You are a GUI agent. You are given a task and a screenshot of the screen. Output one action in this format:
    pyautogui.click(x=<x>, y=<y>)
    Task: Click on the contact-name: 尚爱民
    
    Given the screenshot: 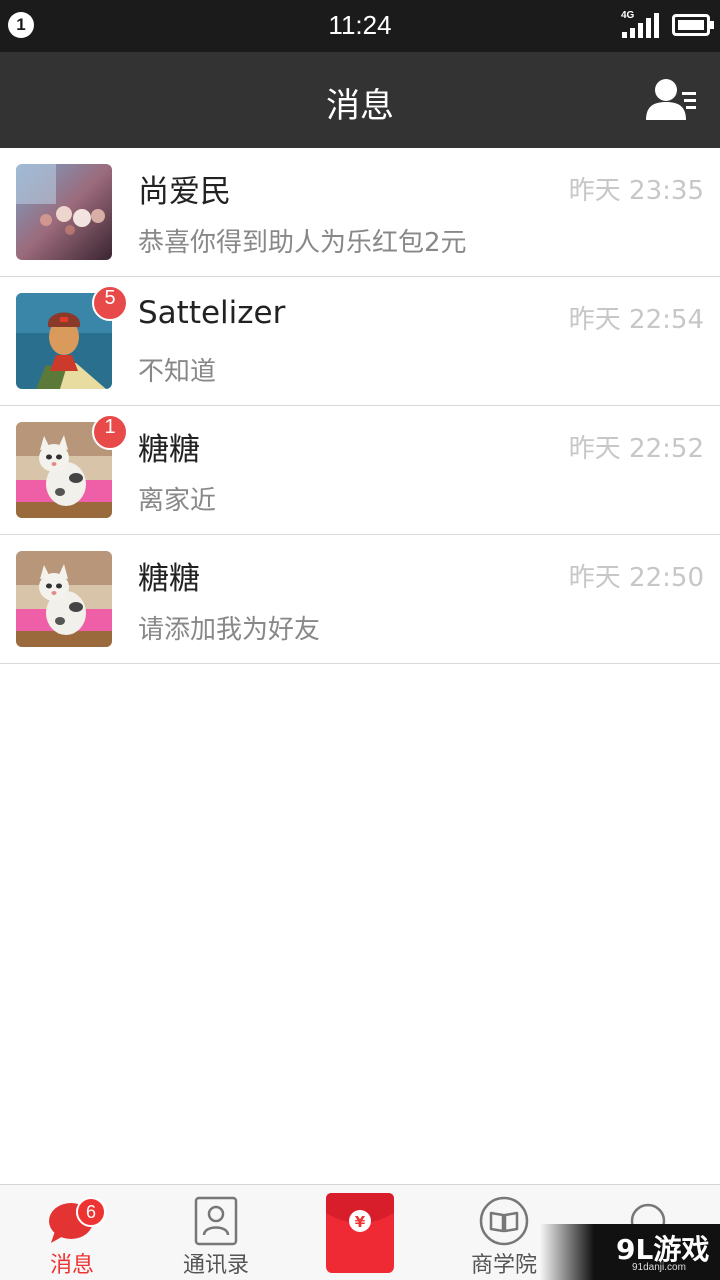 What is the action you would take?
    pyautogui.click(x=184, y=192)
    